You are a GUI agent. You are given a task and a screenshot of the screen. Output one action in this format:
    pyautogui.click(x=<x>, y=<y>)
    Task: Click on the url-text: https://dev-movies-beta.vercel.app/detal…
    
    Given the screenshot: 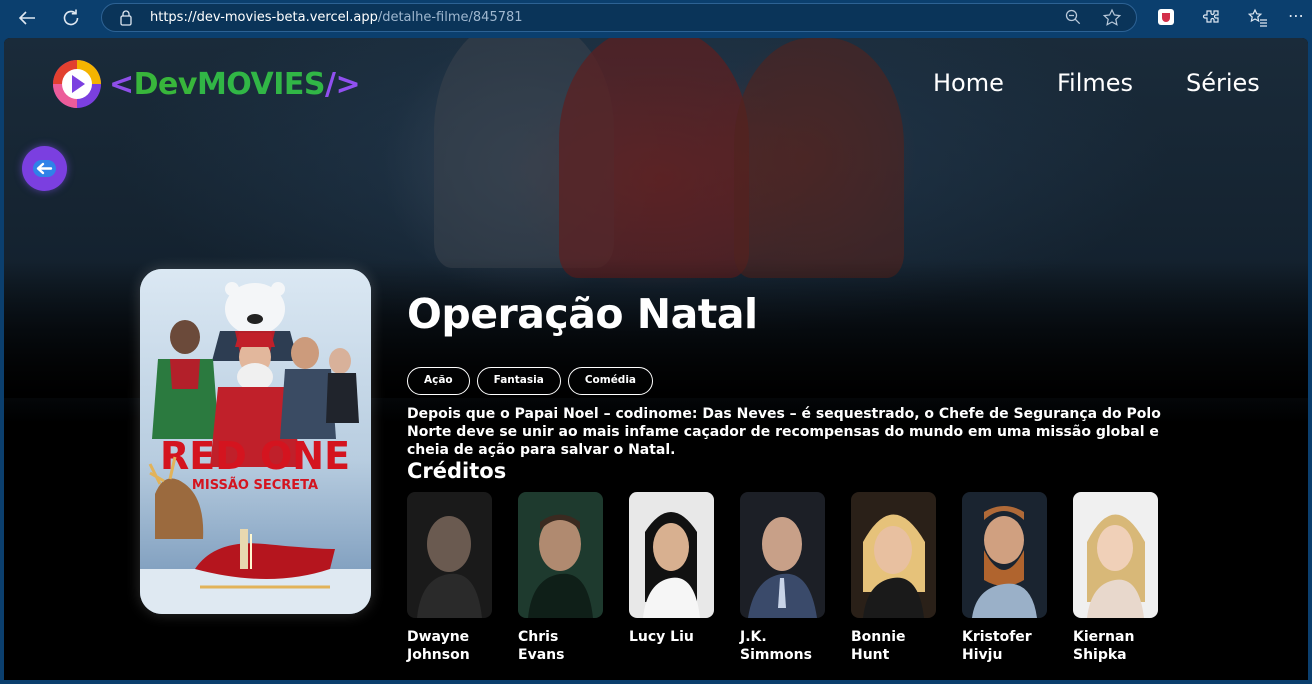 What is the action you would take?
    pyautogui.click(x=336, y=17)
    